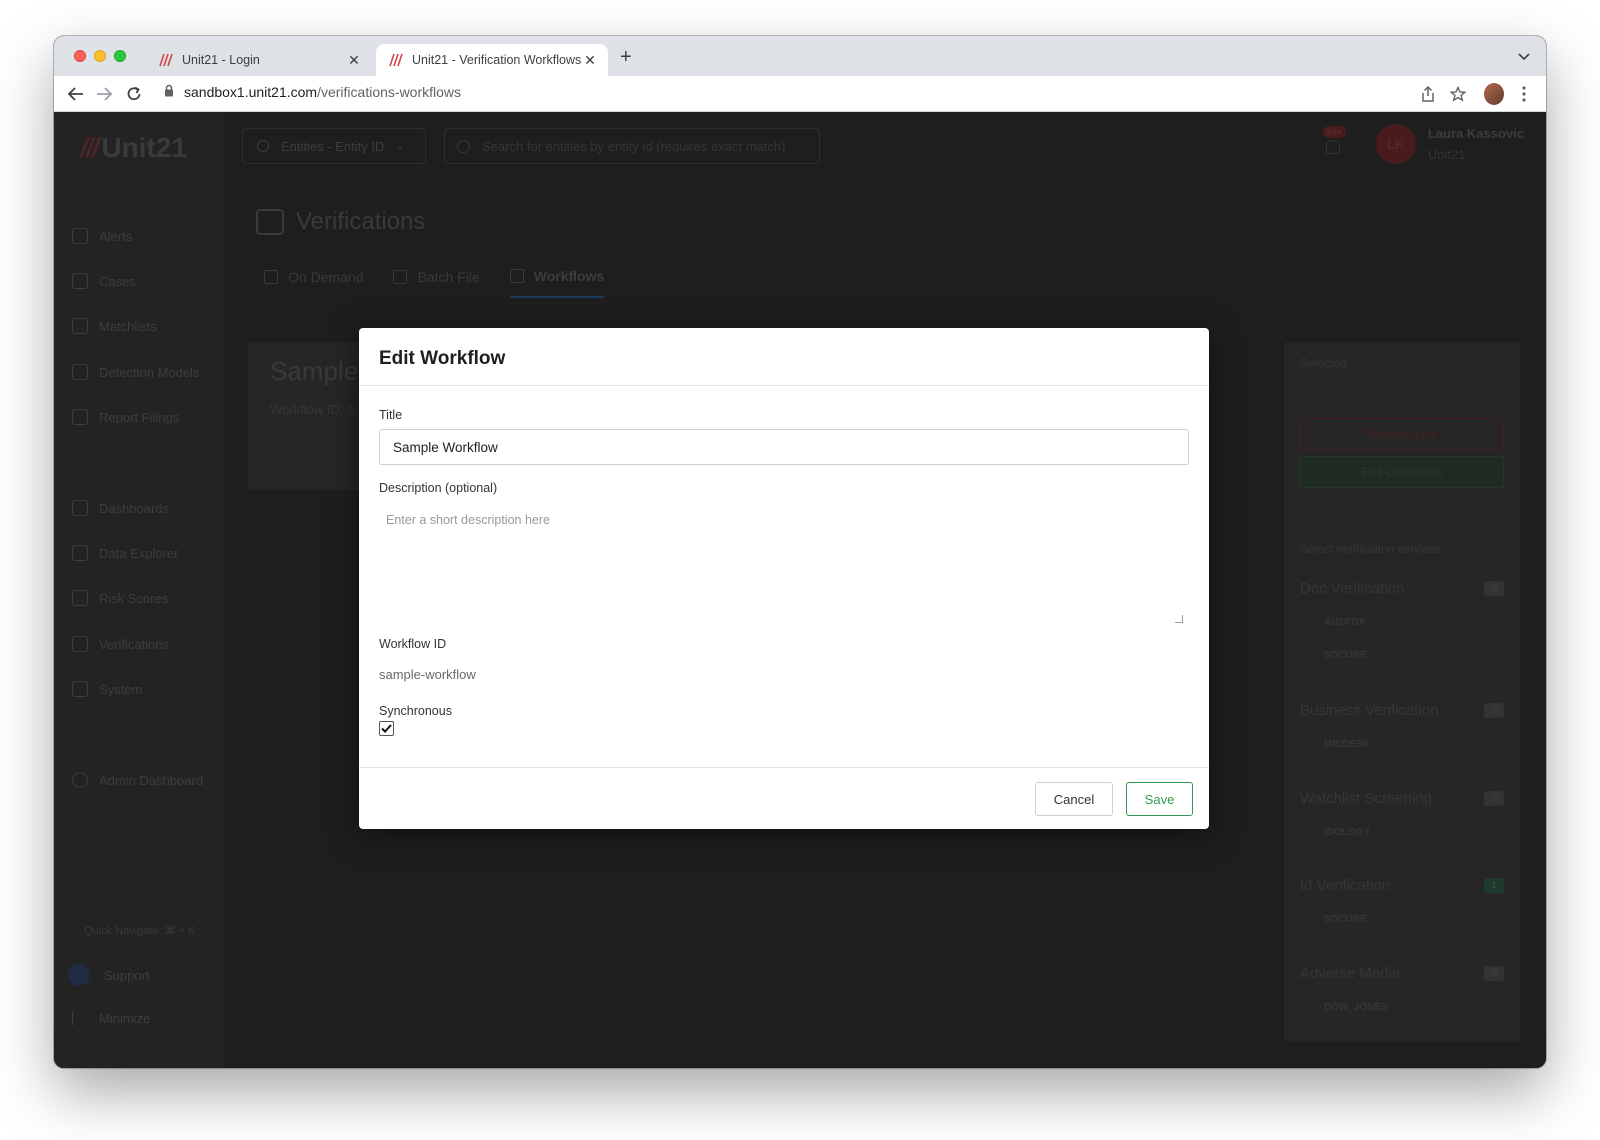  I want to click on browser-menu-icon, so click(1524, 94).